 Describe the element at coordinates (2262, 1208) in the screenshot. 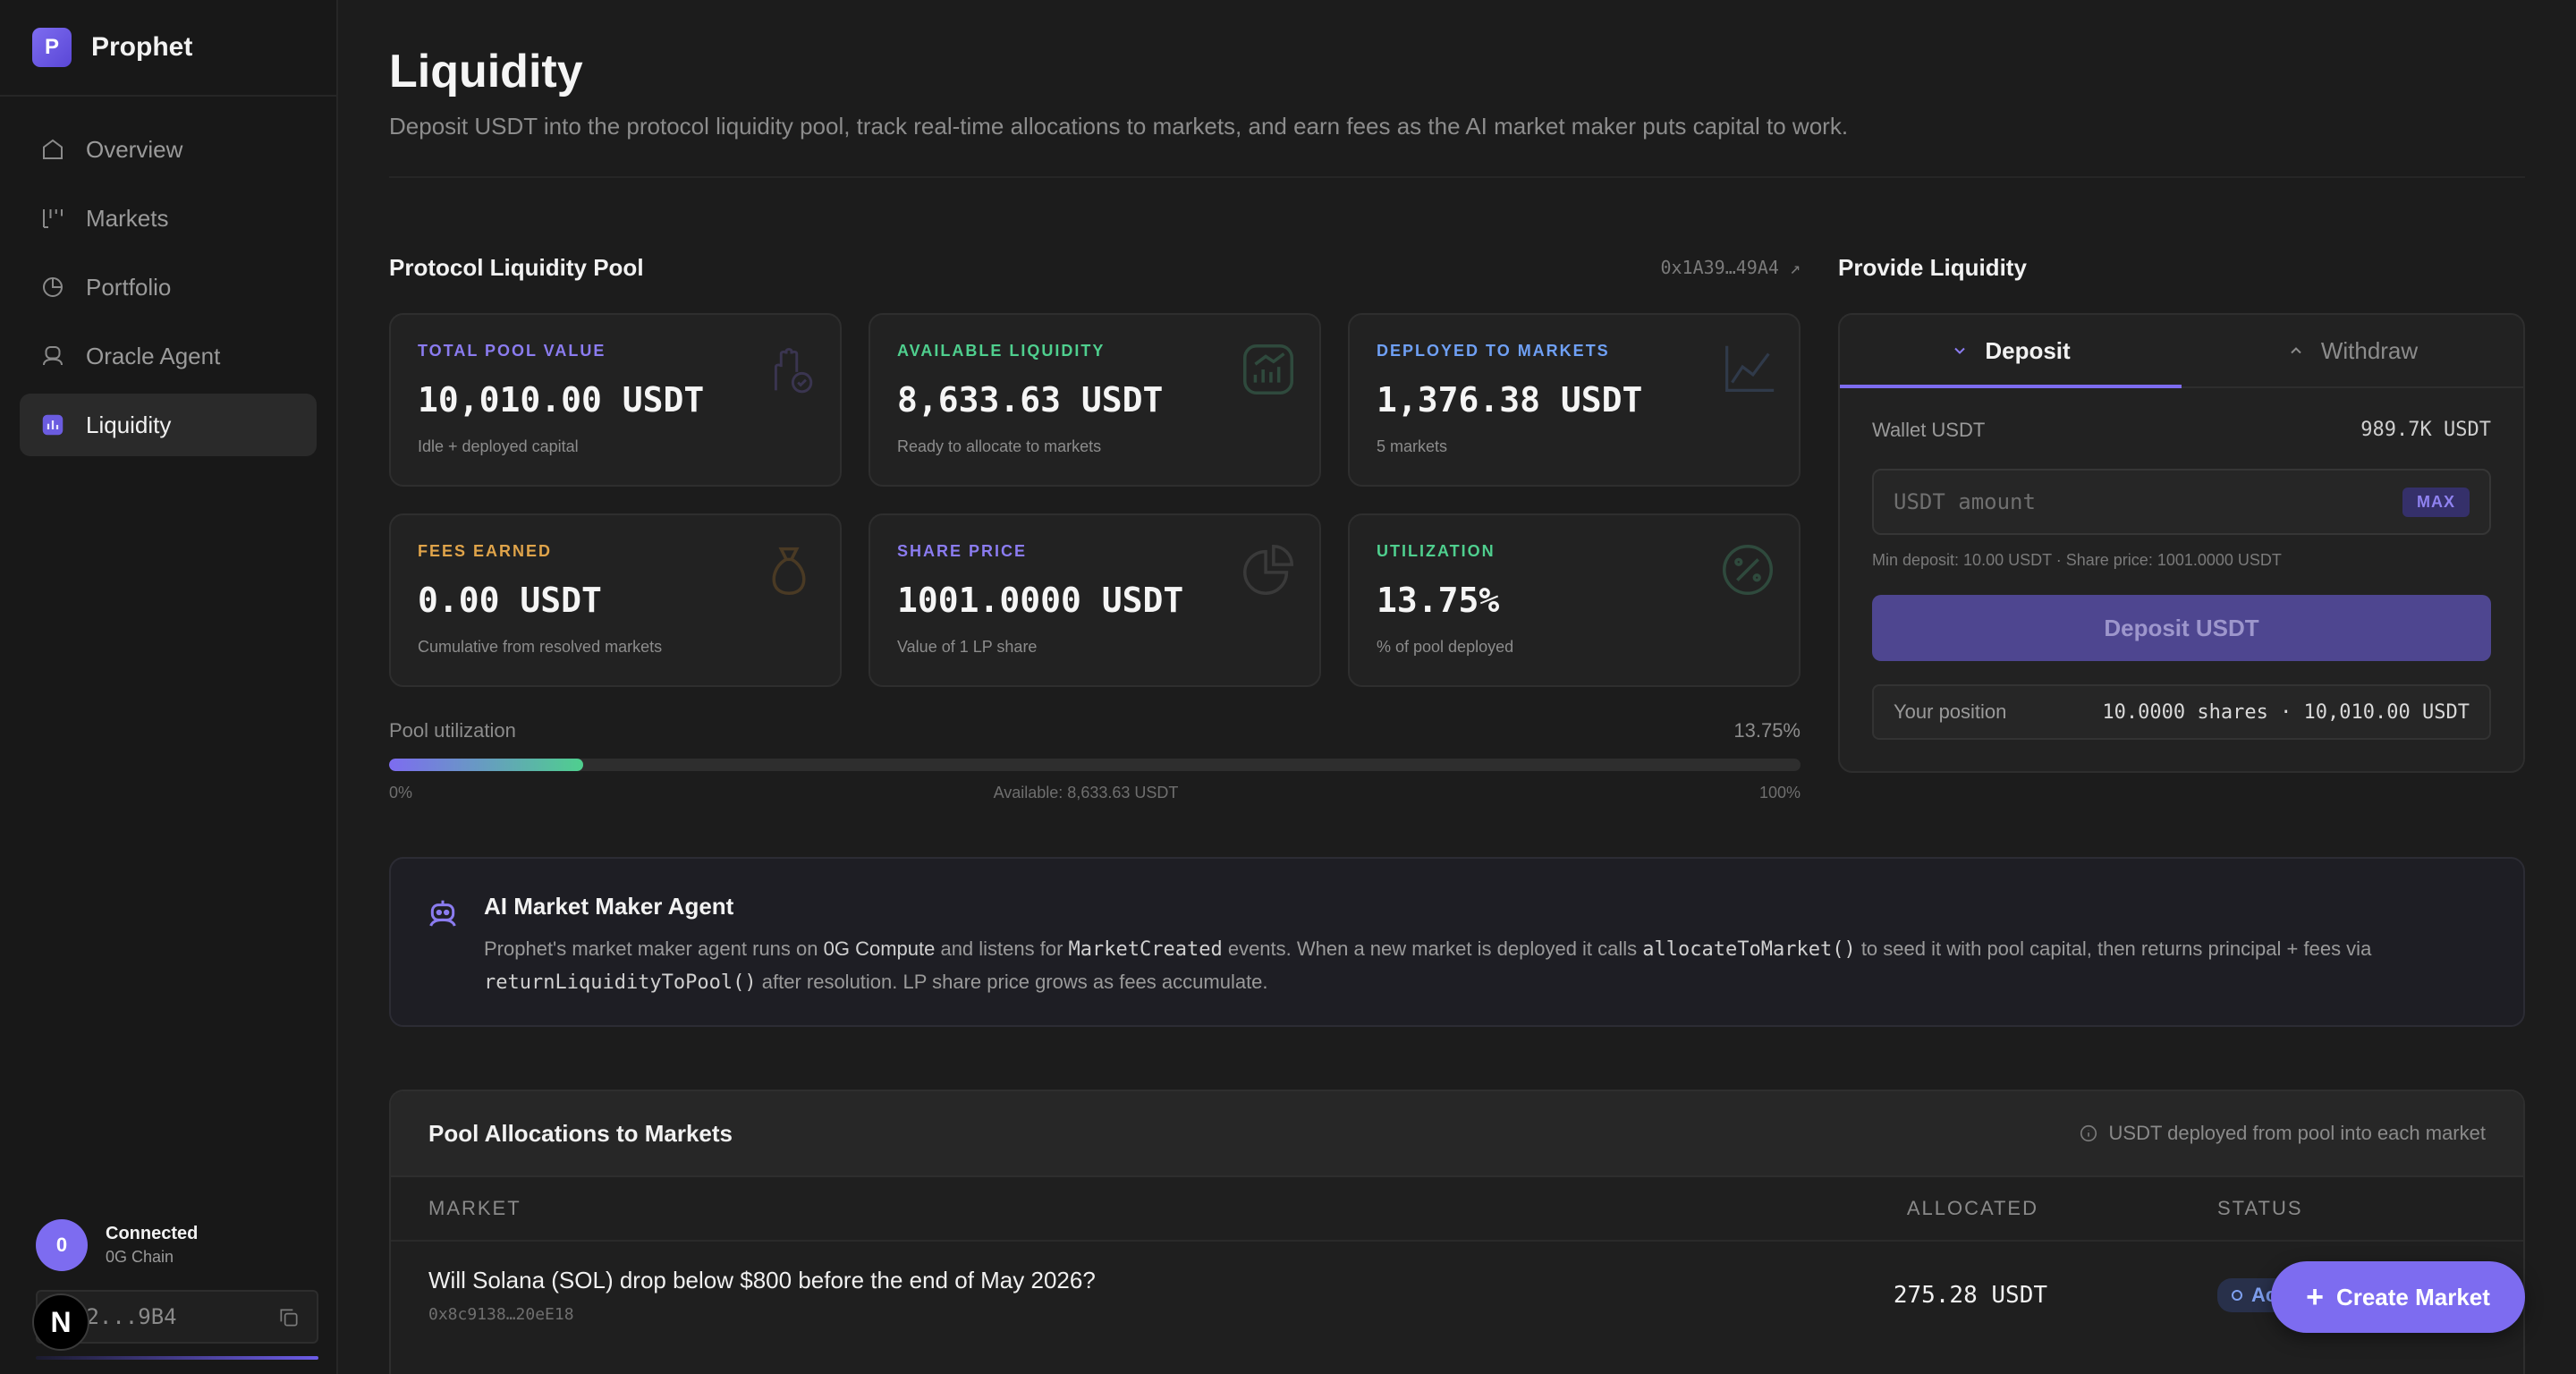

I see `column-status: STATUS` at that location.